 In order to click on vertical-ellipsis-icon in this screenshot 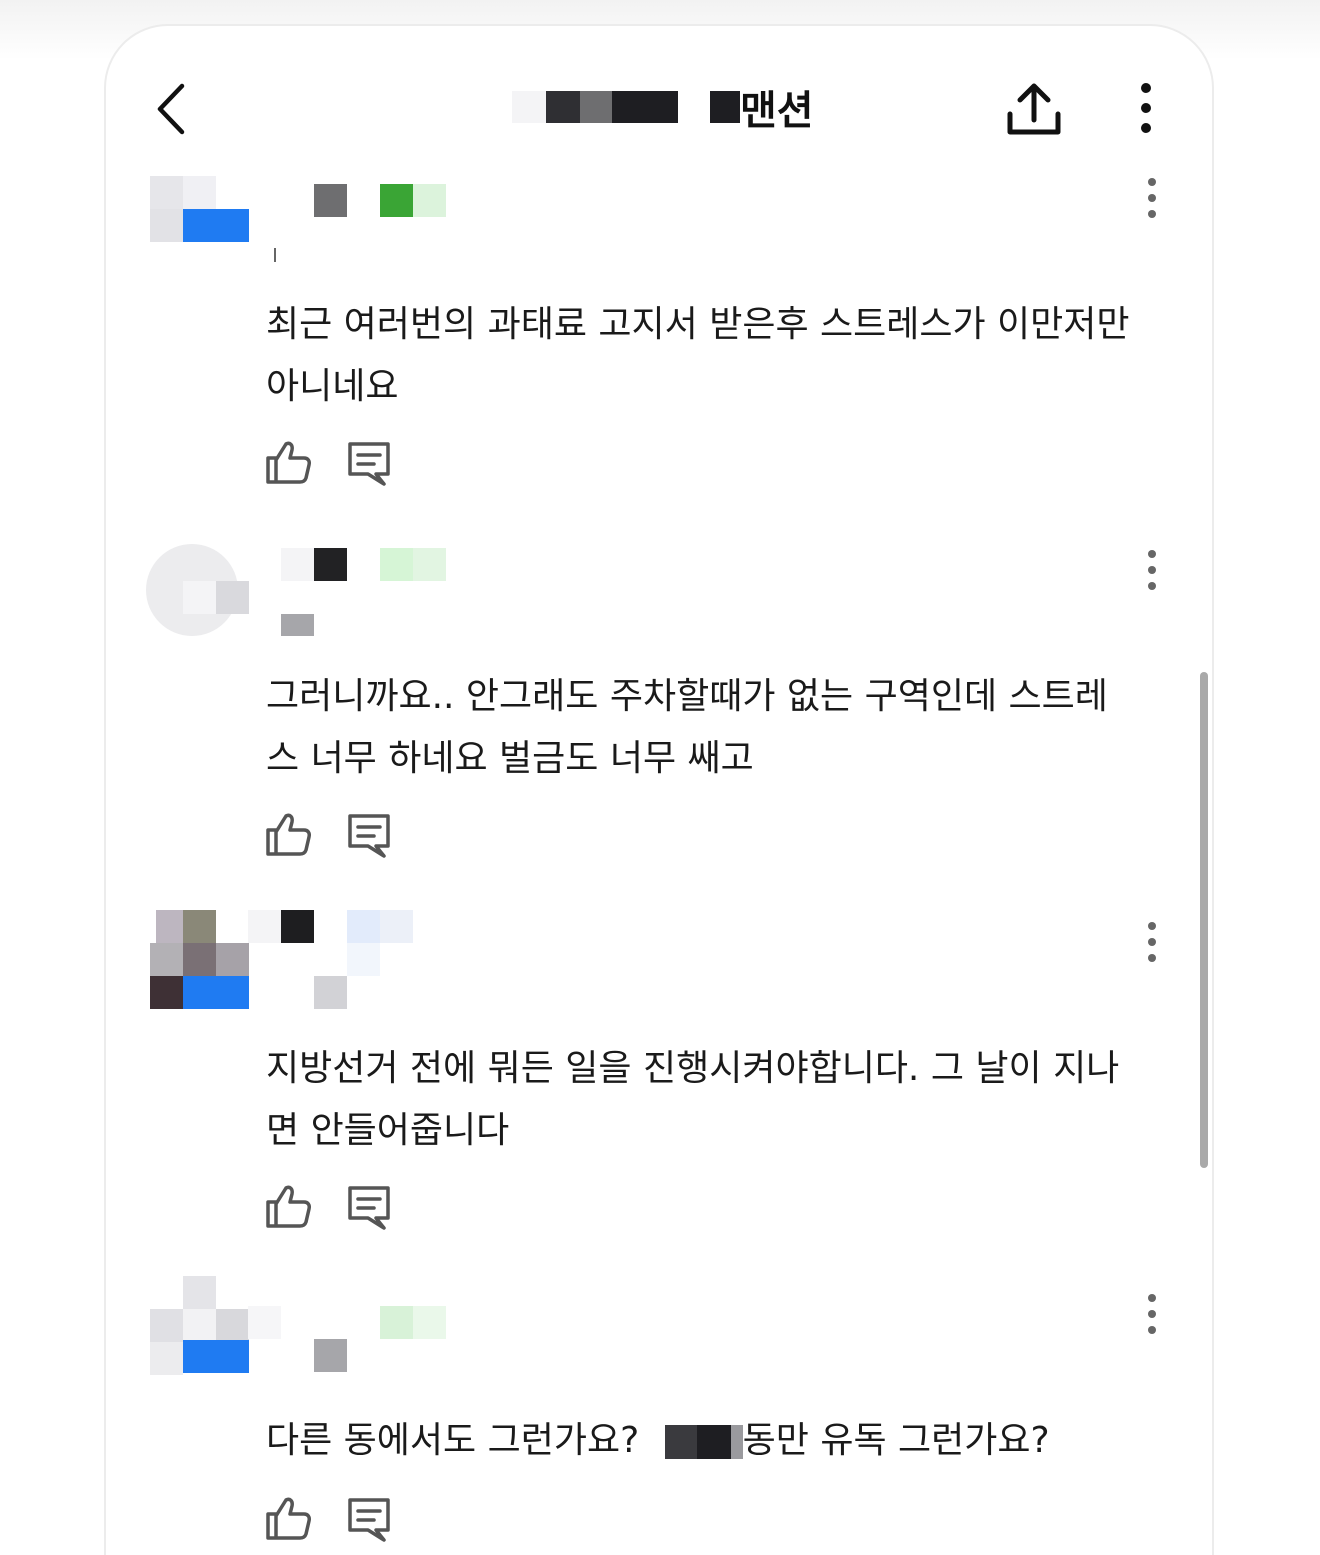, I will do `click(1146, 110)`.